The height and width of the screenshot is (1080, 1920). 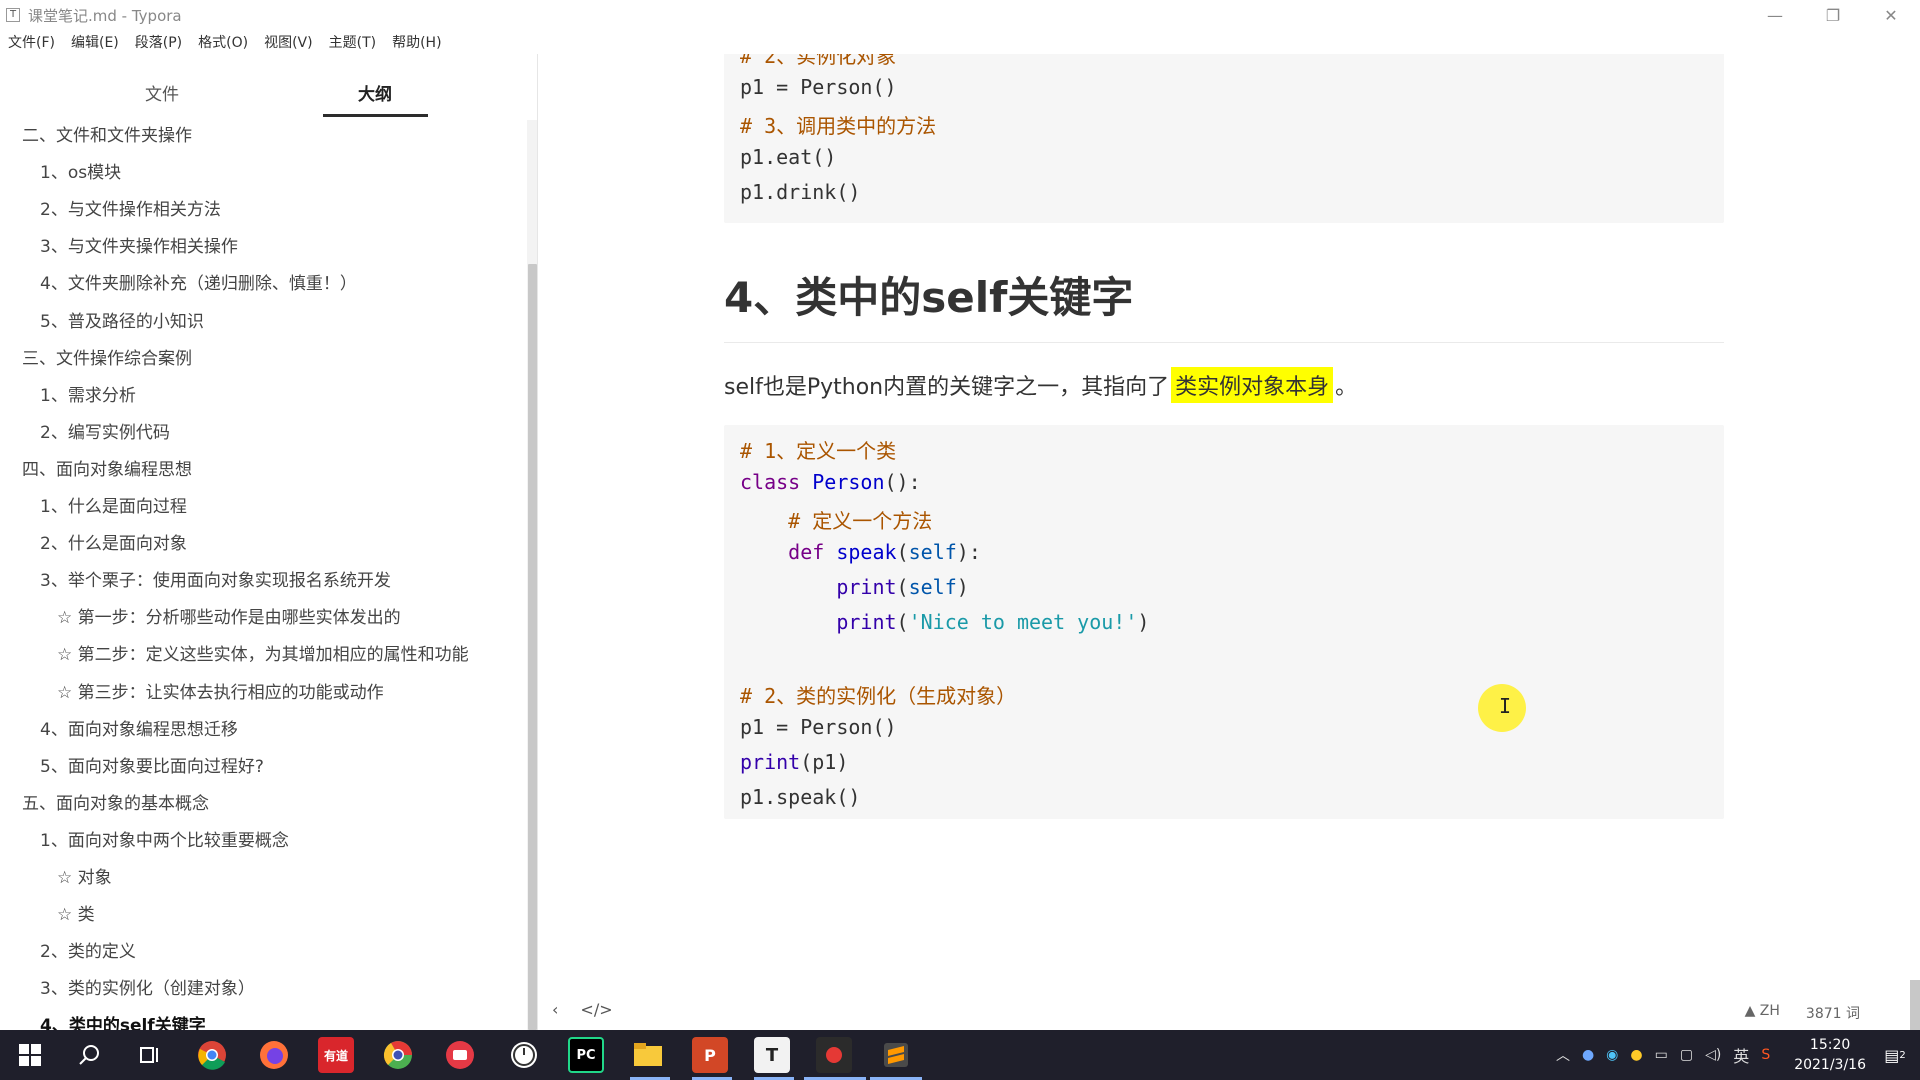 I want to click on code-token: ), so click(x=1143, y=622).